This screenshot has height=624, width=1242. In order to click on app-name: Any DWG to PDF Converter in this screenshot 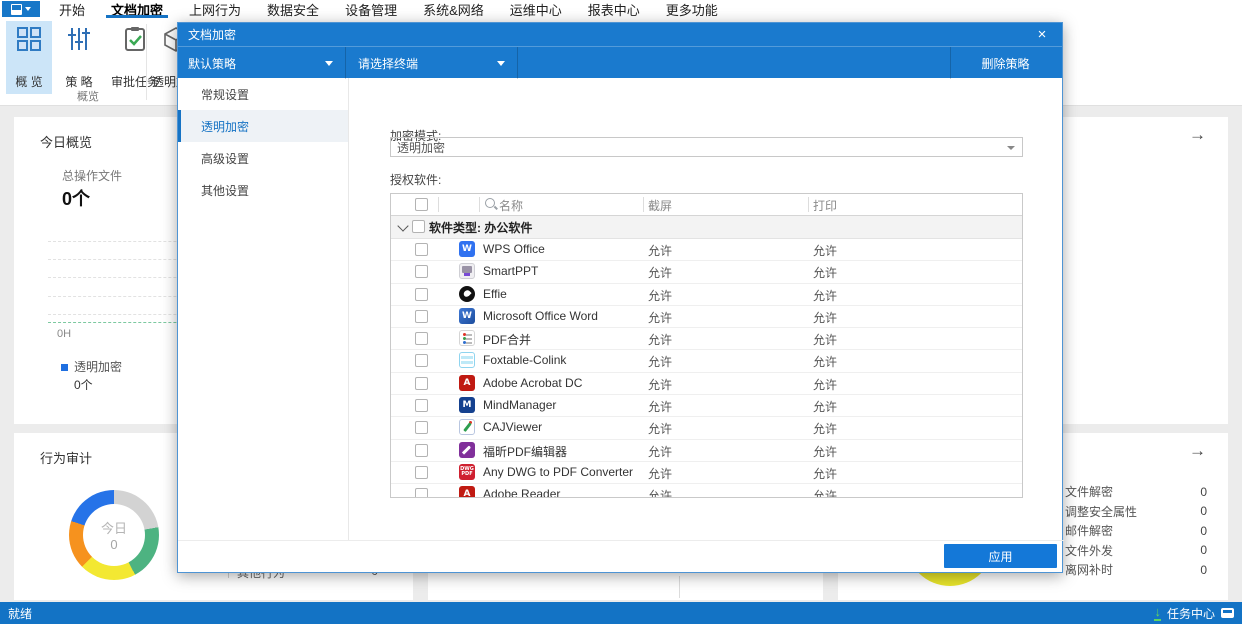, I will do `click(558, 471)`.